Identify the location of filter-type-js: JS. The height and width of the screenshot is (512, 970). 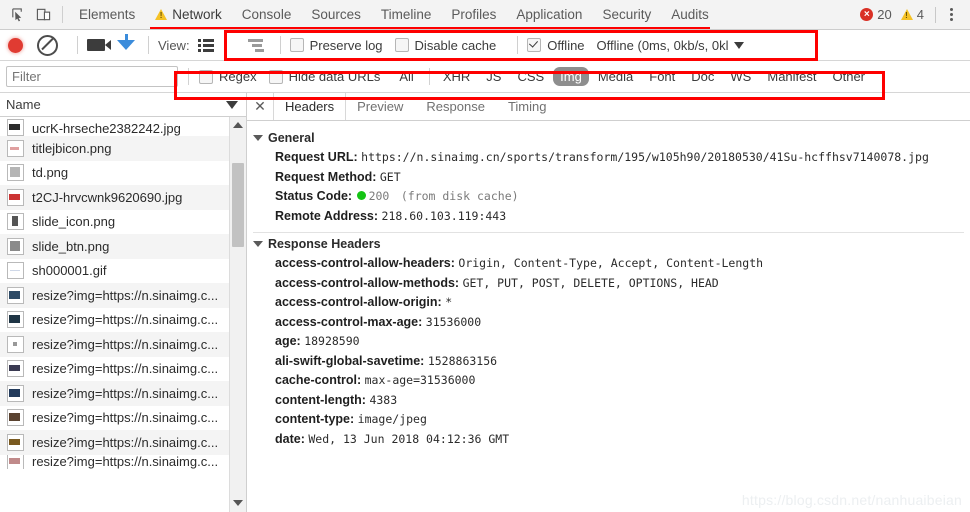
(493, 76).